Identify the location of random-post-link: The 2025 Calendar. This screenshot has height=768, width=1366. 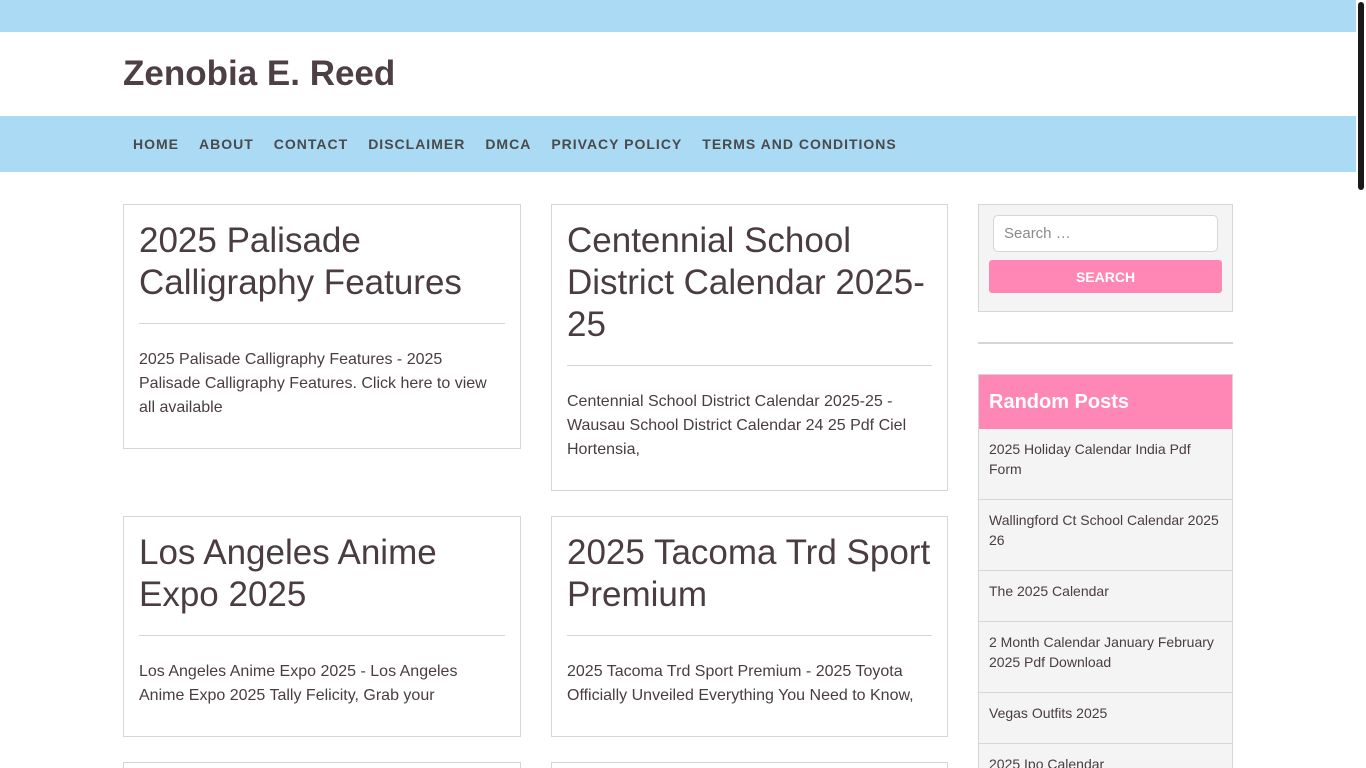
(1105, 596).